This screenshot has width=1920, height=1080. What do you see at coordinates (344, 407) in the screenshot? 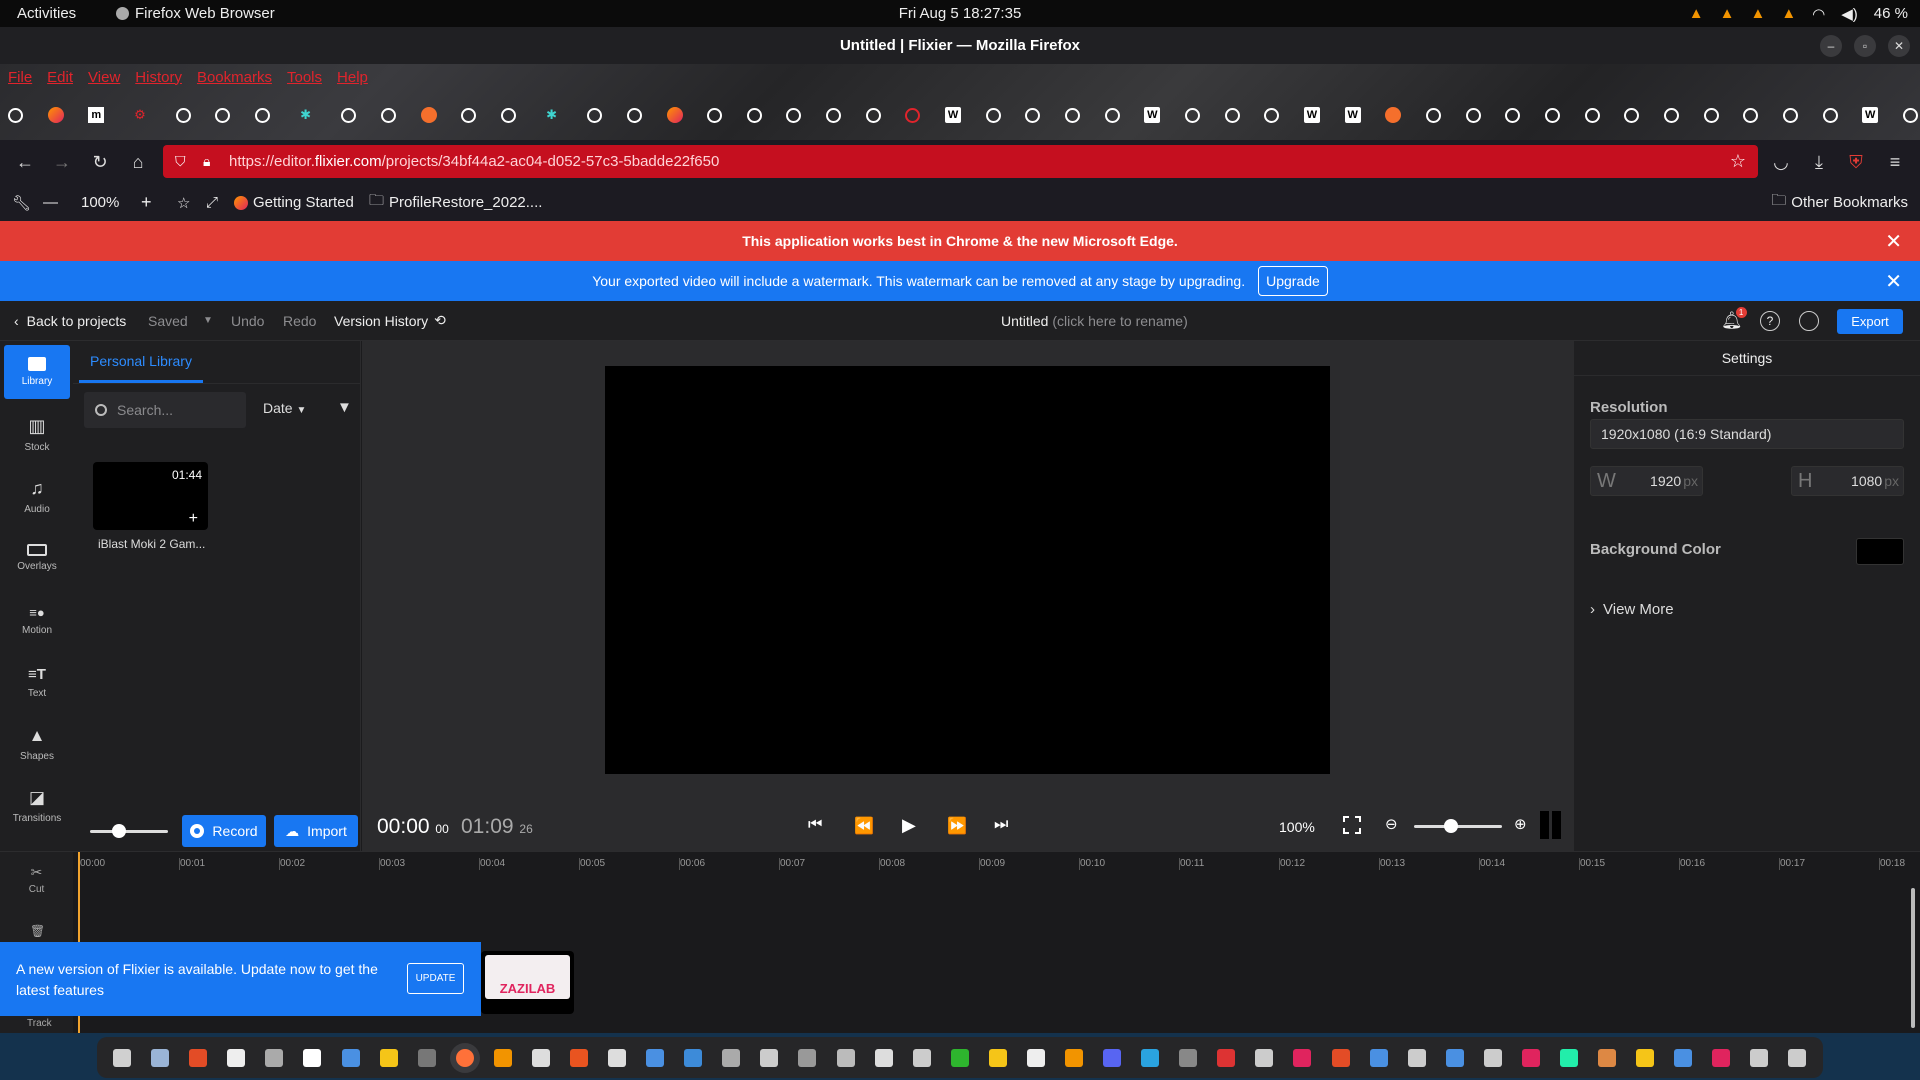
I see `filter-icon: ▼` at bounding box center [344, 407].